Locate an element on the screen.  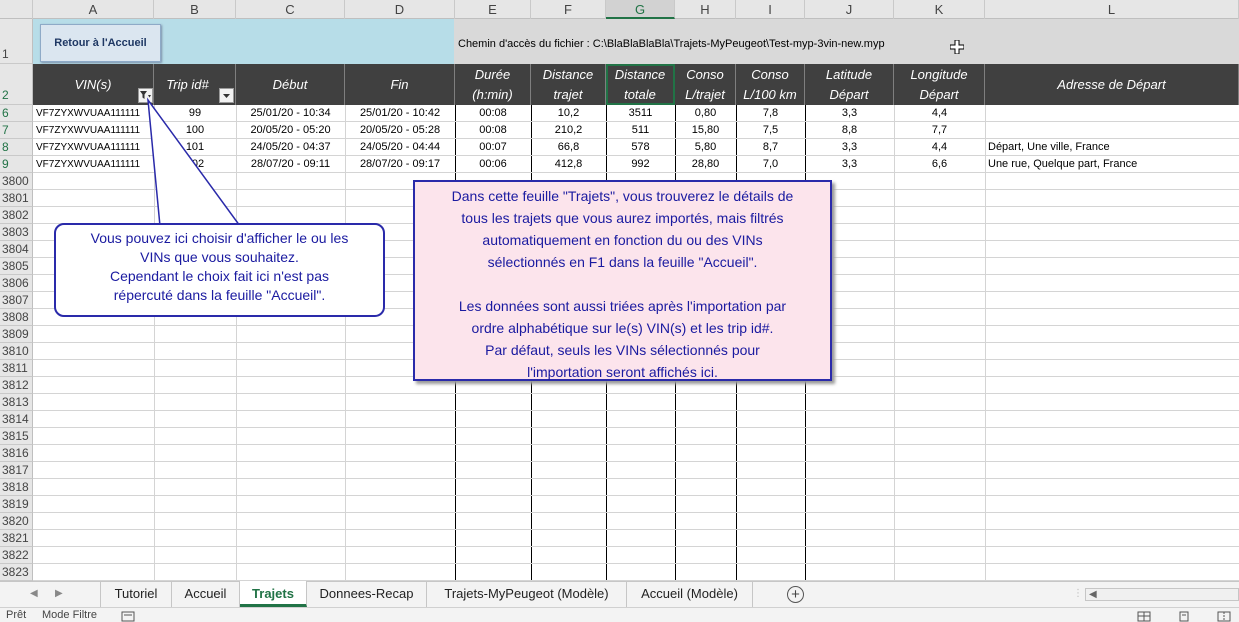
row-header: 3803 is located at coordinates (16, 232).